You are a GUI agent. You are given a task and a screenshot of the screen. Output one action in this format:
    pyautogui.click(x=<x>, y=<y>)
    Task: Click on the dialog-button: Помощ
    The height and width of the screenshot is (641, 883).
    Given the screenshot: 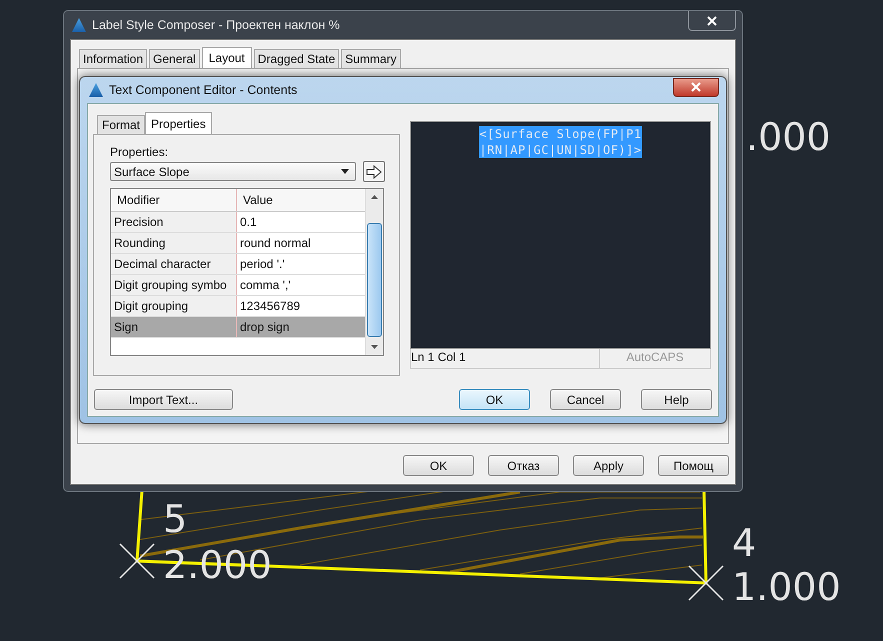 What is the action you would take?
    pyautogui.click(x=693, y=465)
    